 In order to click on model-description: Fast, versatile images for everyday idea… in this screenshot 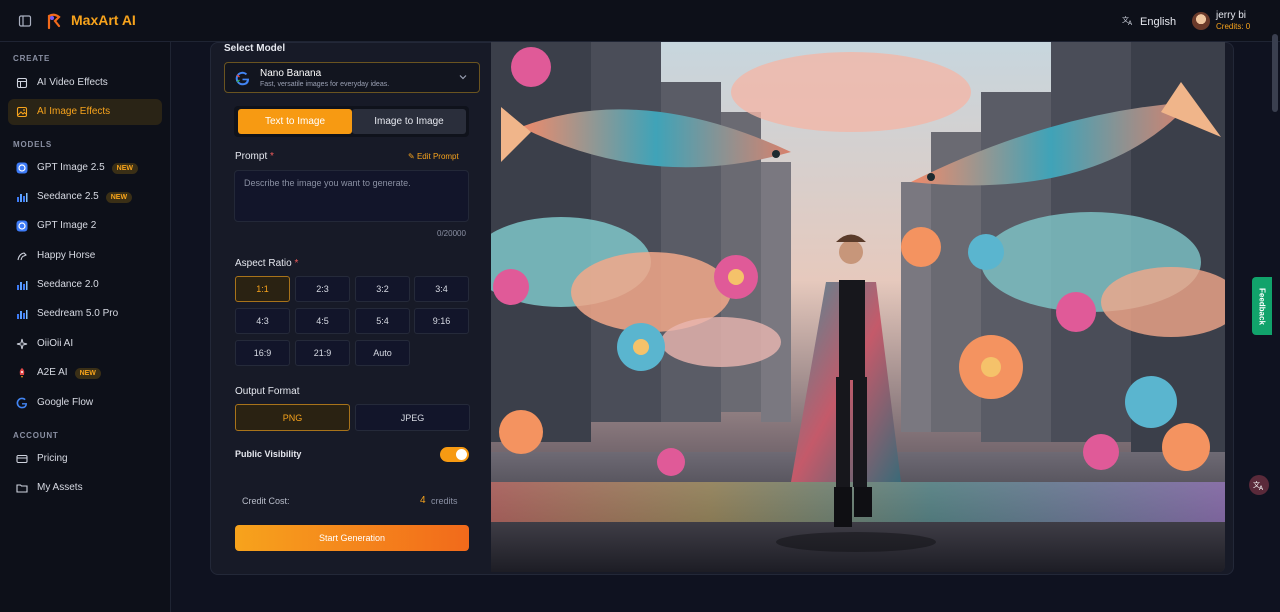, I will do `click(325, 84)`.